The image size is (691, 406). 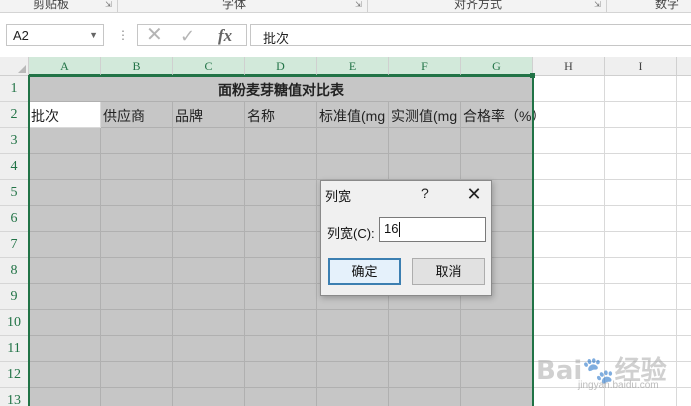 What do you see at coordinates (353, 66) in the screenshot?
I see `column-header-e: E` at bounding box center [353, 66].